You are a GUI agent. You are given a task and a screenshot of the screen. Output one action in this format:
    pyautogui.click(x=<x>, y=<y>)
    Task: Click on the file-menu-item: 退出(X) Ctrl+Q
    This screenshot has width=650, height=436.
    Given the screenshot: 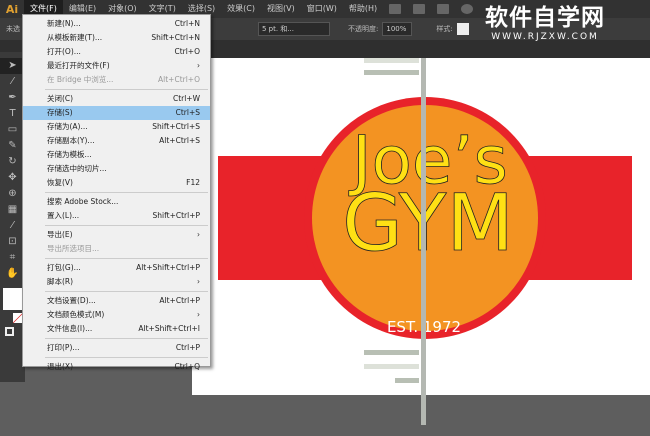 What is the action you would take?
    pyautogui.click(x=116, y=367)
    